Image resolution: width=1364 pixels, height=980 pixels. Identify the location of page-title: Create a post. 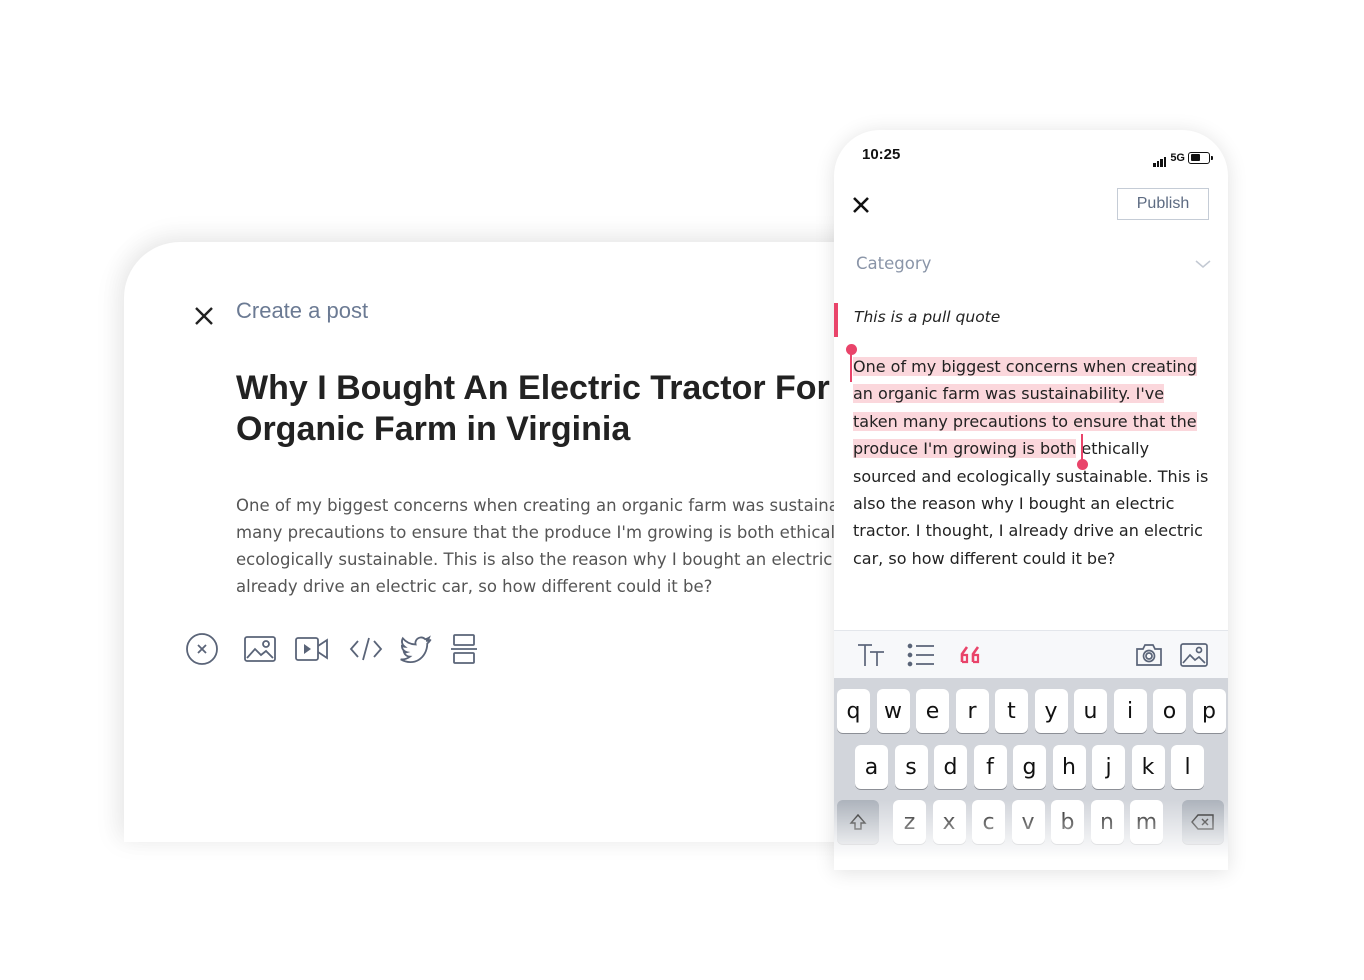
(302, 310).